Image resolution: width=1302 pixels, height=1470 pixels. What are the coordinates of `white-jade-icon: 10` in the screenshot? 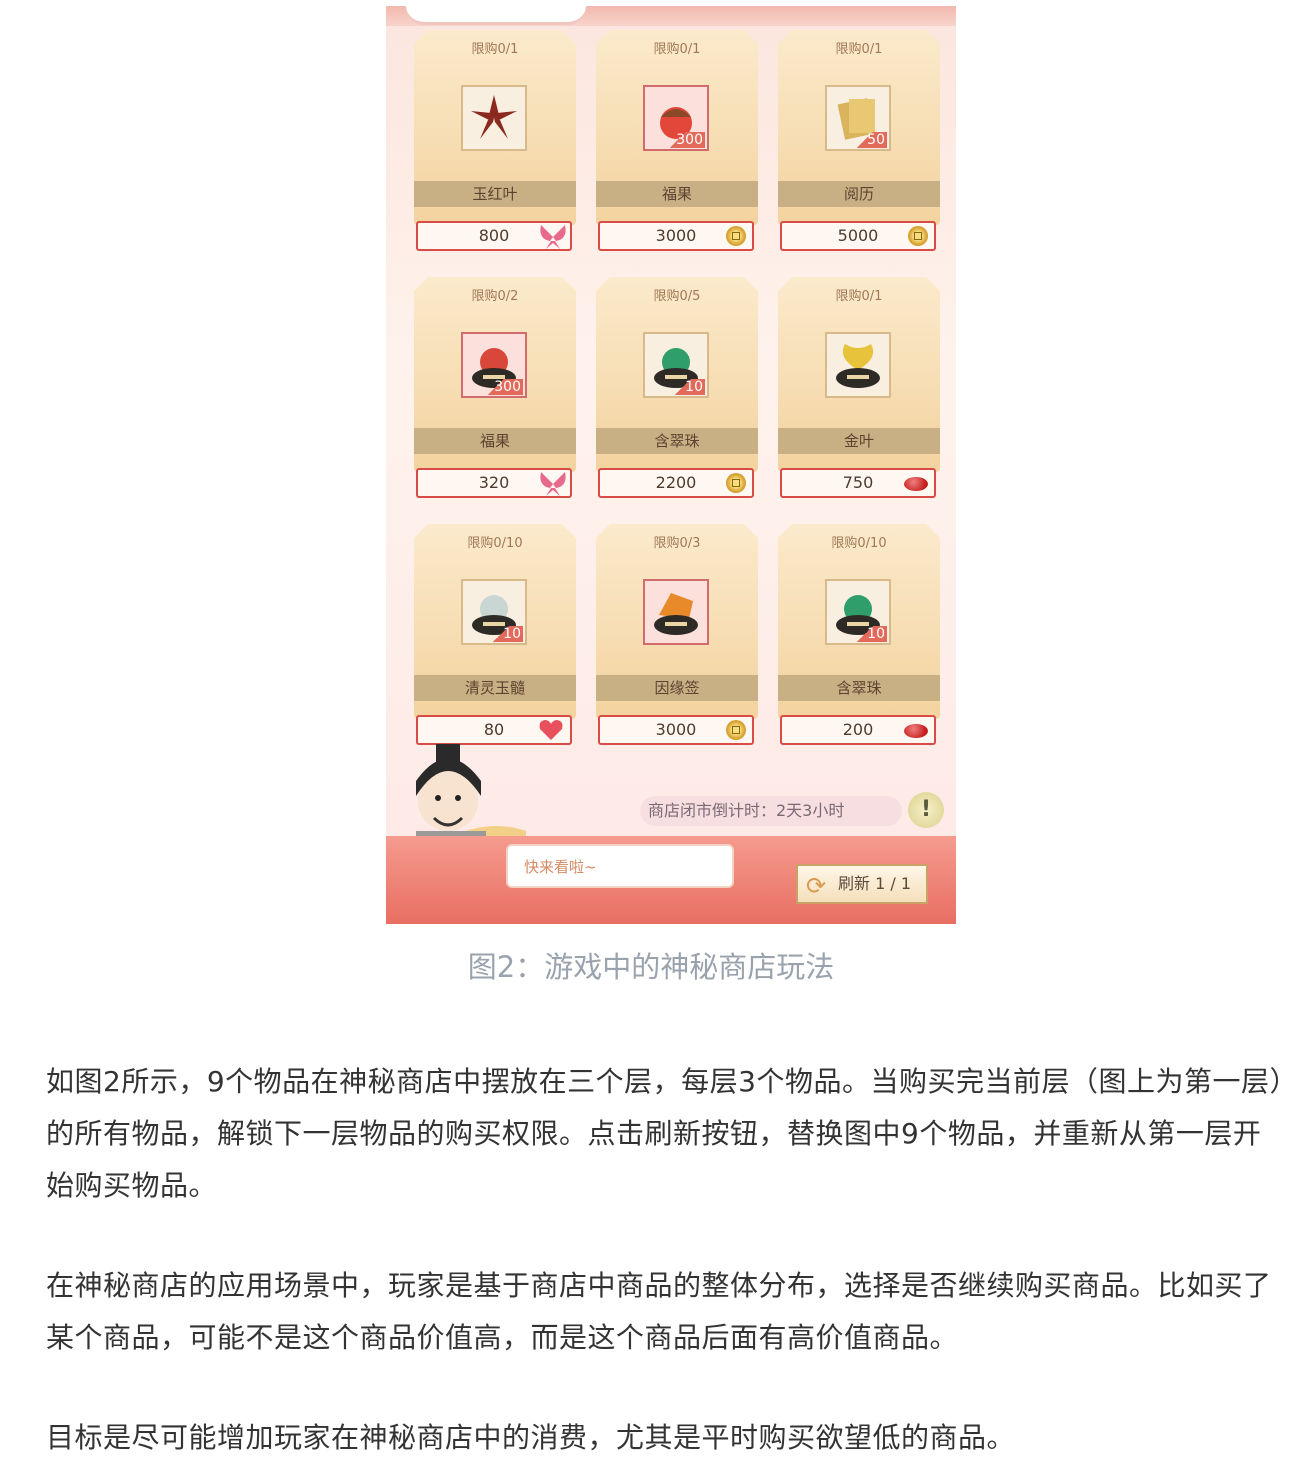 It's located at (494, 612).